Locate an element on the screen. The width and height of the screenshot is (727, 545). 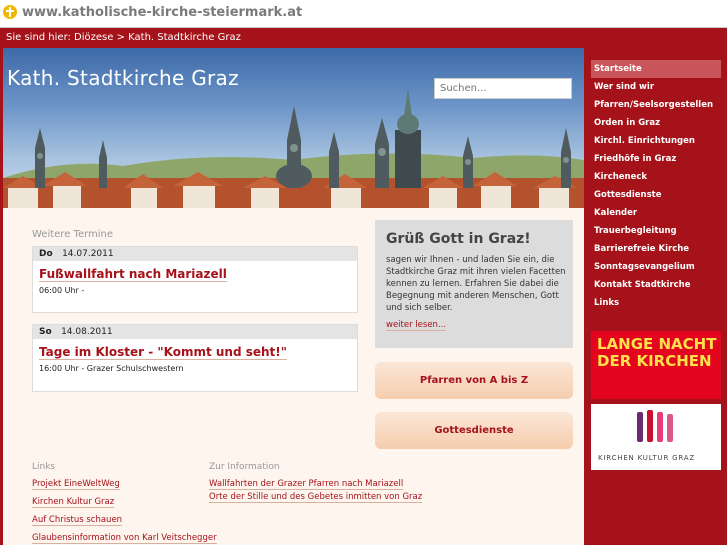
nav-item-links: Links is located at coordinates (656, 303).